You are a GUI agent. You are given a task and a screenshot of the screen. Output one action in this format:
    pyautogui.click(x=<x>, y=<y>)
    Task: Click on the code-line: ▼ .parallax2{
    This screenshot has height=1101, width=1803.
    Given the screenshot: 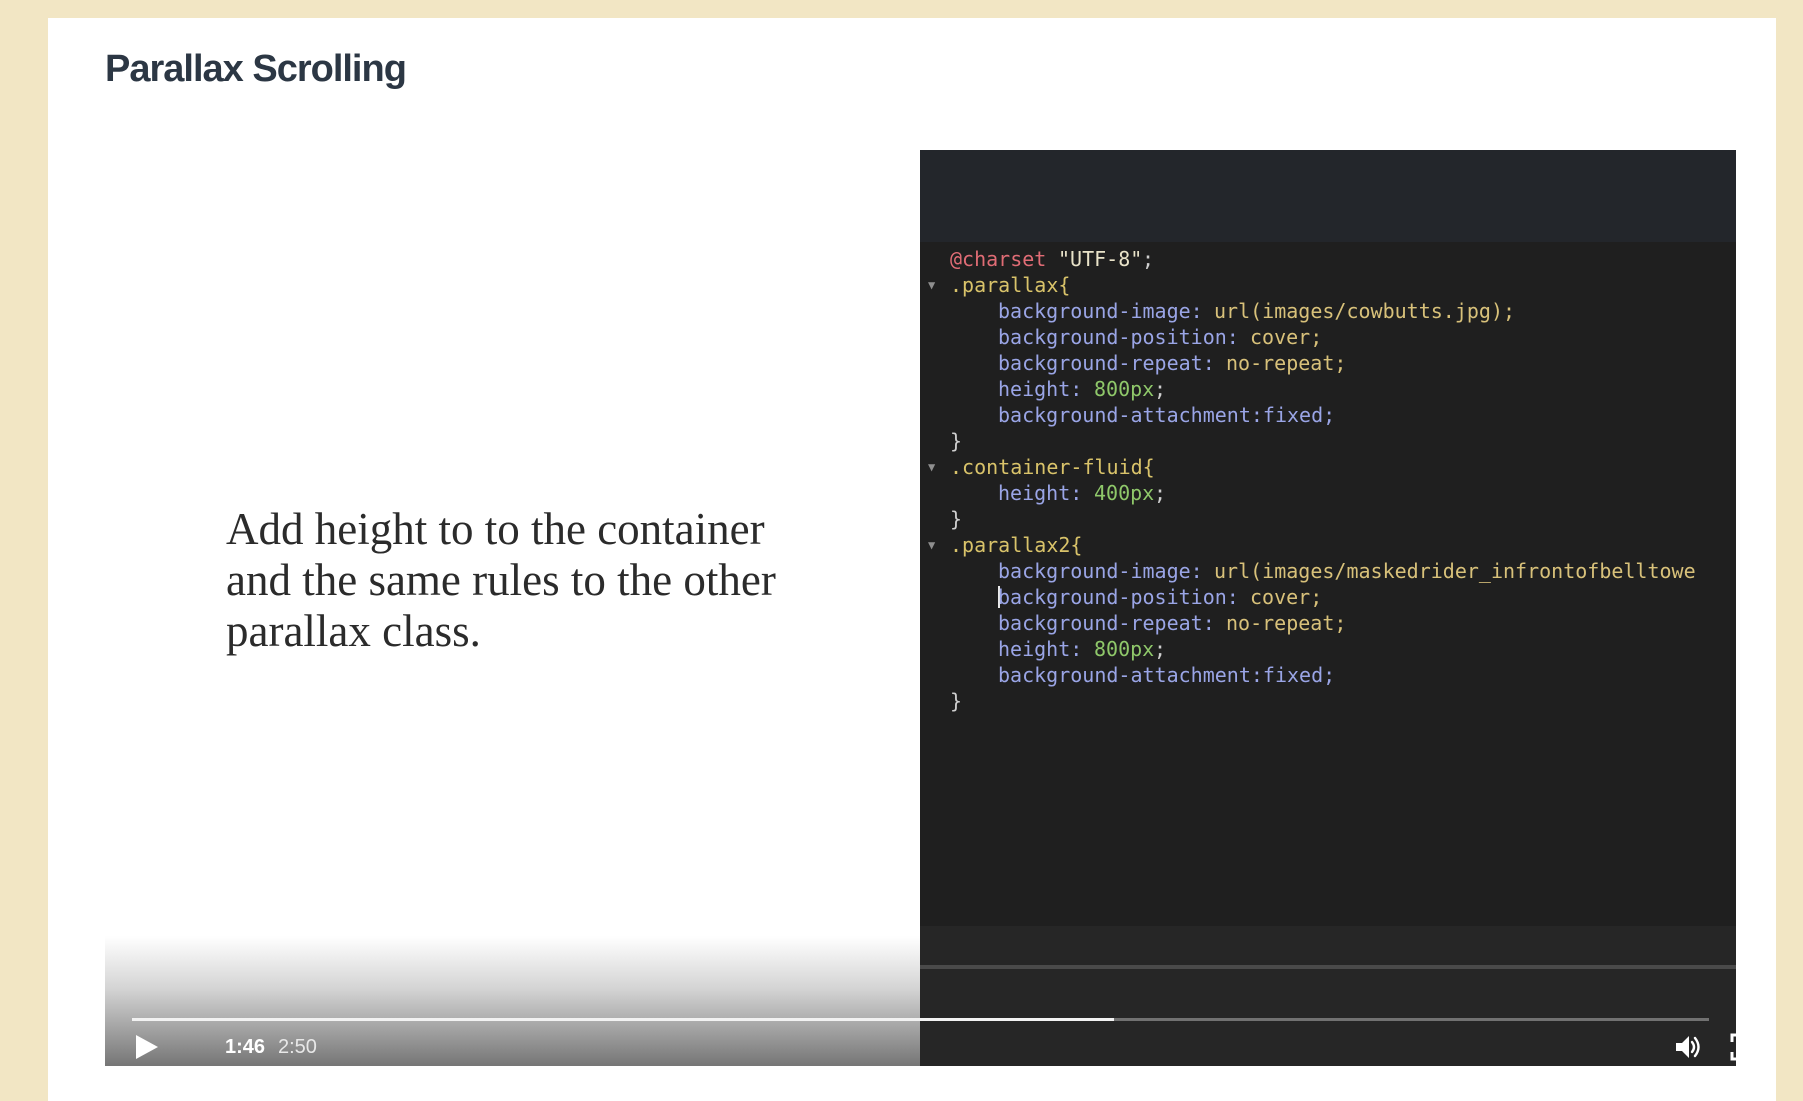 What is the action you would take?
    pyautogui.click(x=1328, y=545)
    